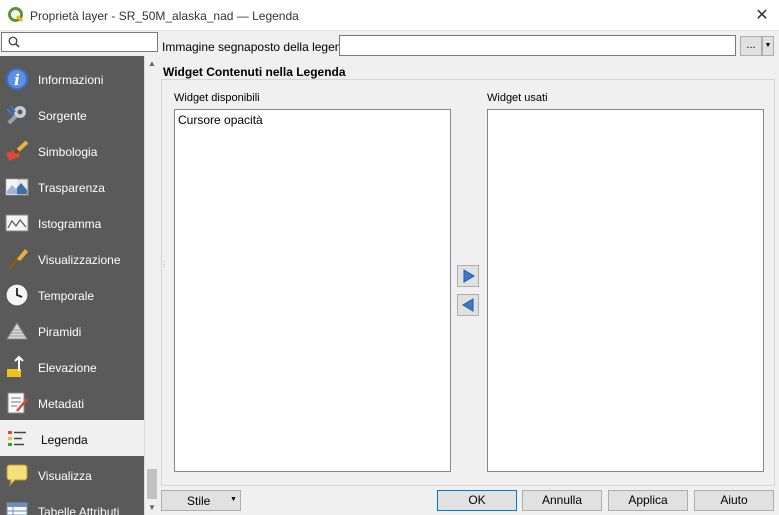 The image size is (779, 515). What do you see at coordinates (17, 475) in the screenshot?
I see `display-icon` at bounding box center [17, 475].